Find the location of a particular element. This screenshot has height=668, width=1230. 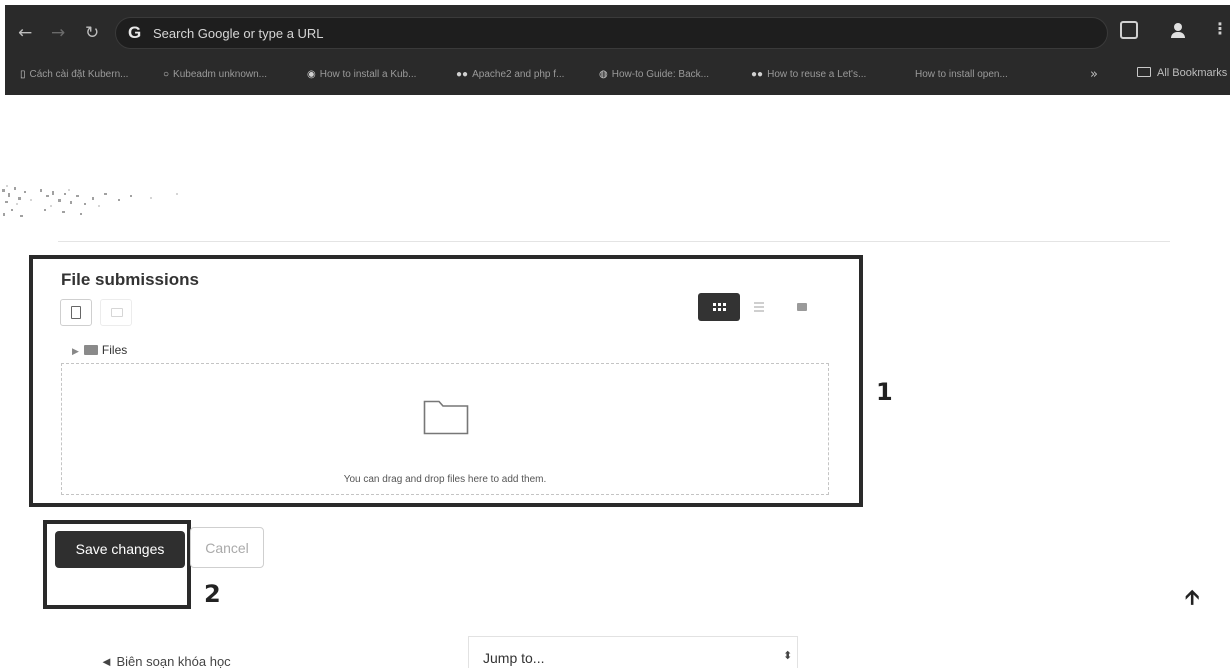

cancel-button: Cancel is located at coordinates (227, 547).